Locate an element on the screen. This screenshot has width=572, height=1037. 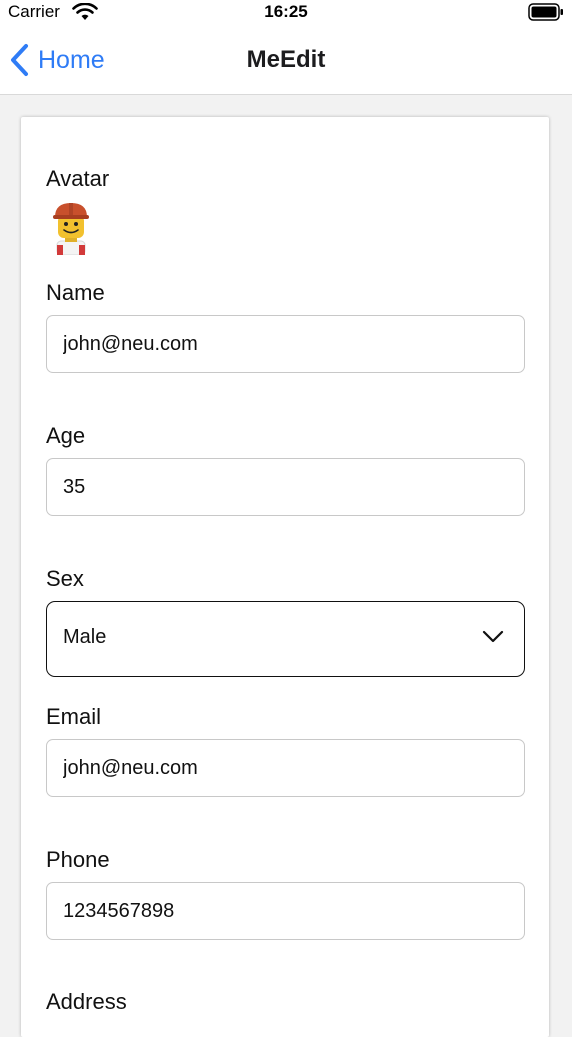
status-bar: Carrier 16:25 is located at coordinates (286, 13).